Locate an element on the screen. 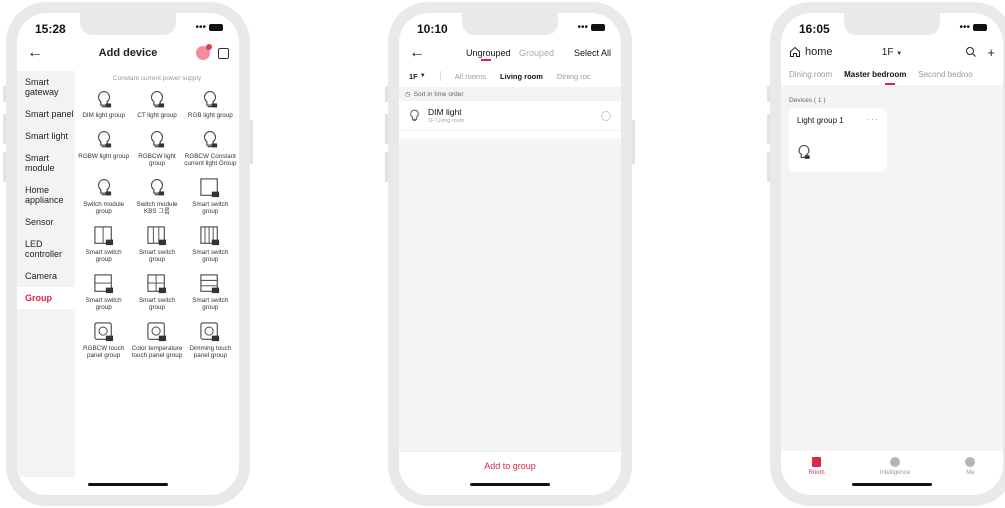  device-type-item: RGBCW touch panel group is located at coordinates (103, 340).